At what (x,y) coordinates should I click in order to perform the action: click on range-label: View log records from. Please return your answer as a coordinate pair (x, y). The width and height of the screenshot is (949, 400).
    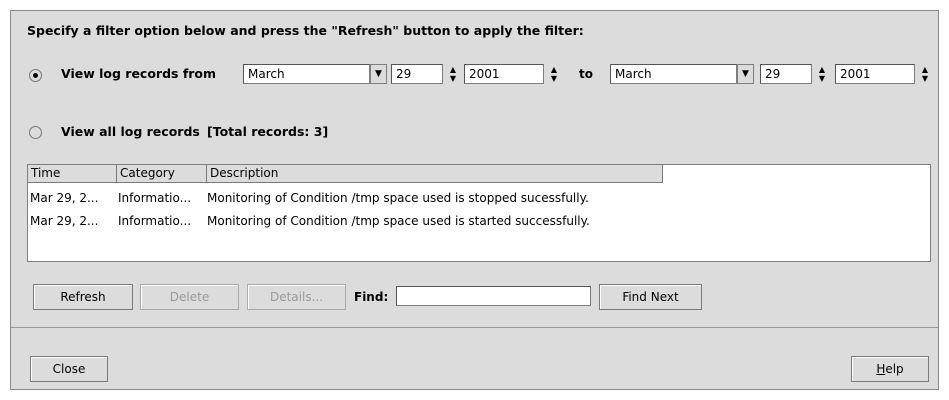
    Looking at the image, I should click on (139, 73).